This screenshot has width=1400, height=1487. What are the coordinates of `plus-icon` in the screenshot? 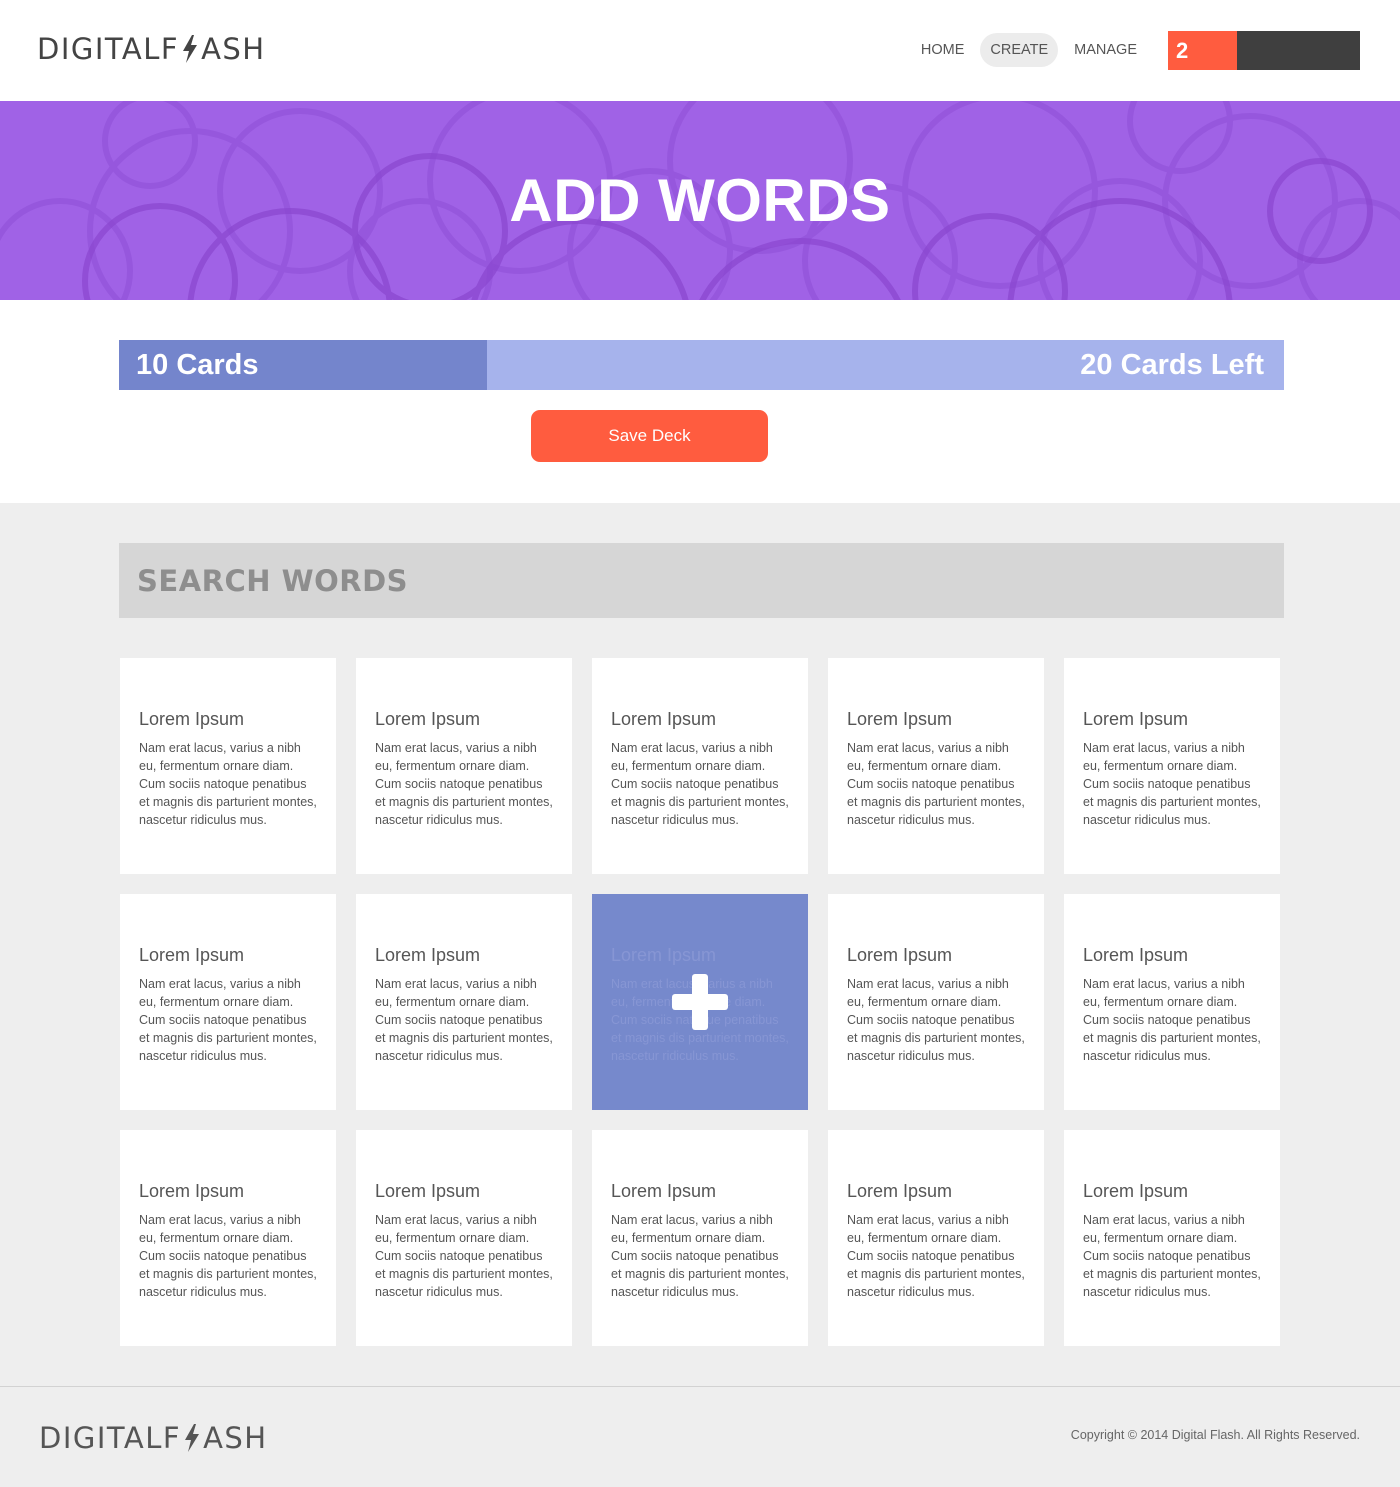 It's located at (700, 1002).